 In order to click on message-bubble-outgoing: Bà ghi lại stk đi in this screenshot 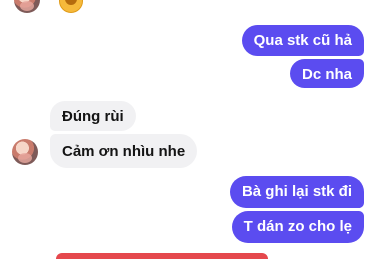, I will do `click(296, 192)`.